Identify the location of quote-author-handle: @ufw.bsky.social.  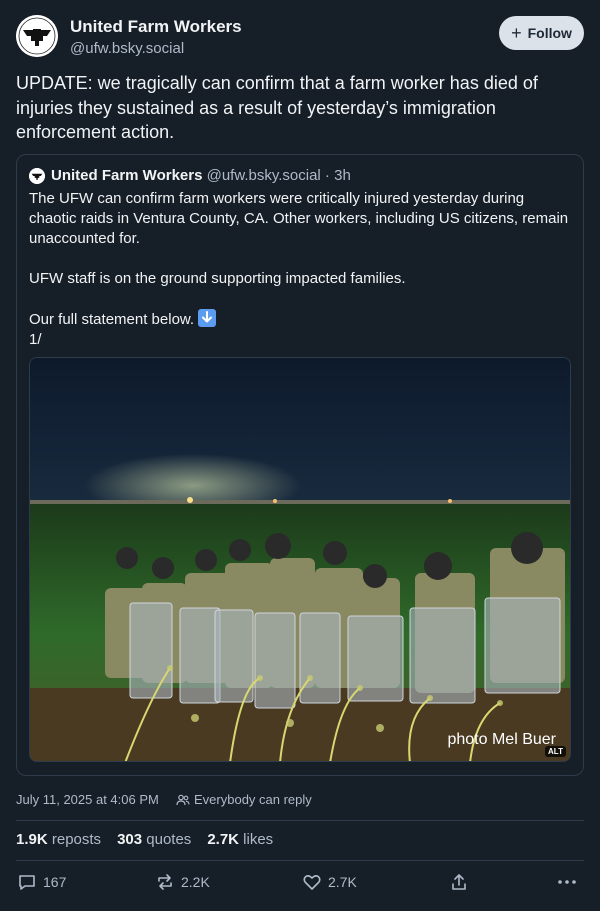
(263, 175).